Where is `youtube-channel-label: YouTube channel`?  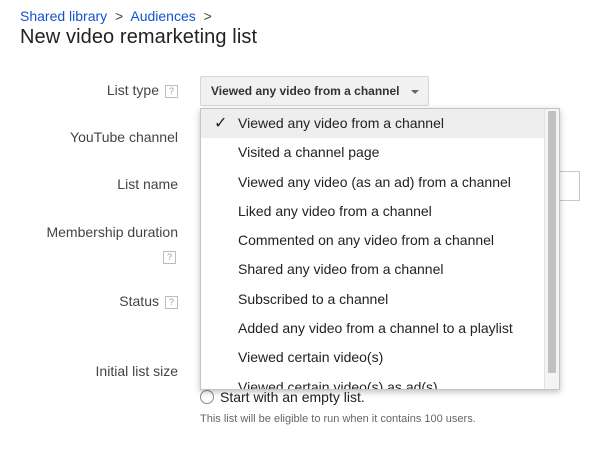
youtube-channel-label: YouTube channel is located at coordinates (124, 137).